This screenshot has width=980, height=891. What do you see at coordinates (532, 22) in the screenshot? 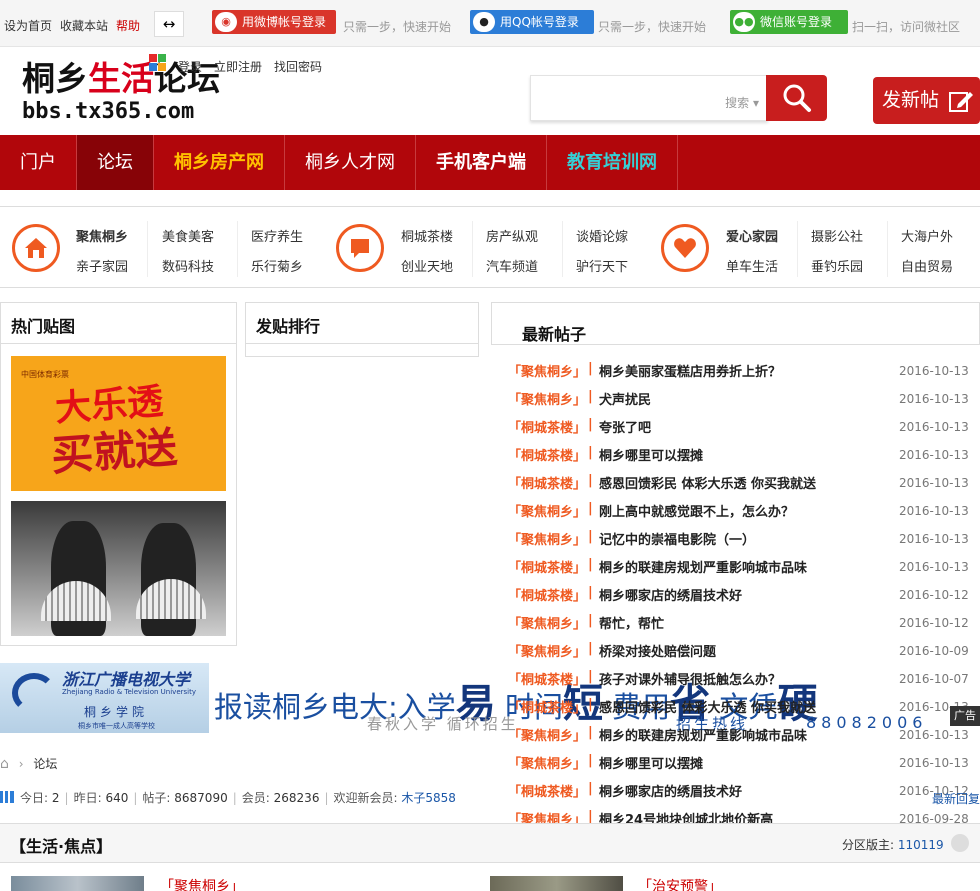
I see `qq-login-button: ● 用QQ帐号登录` at bounding box center [532, 22].